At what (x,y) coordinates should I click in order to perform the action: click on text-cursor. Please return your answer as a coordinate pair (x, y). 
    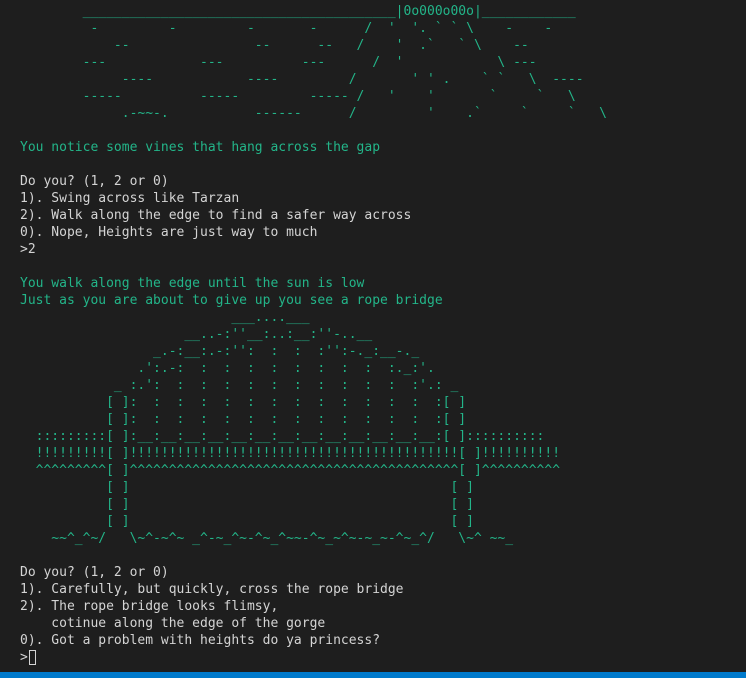
    Looking at the image, I should click on (32, 657).